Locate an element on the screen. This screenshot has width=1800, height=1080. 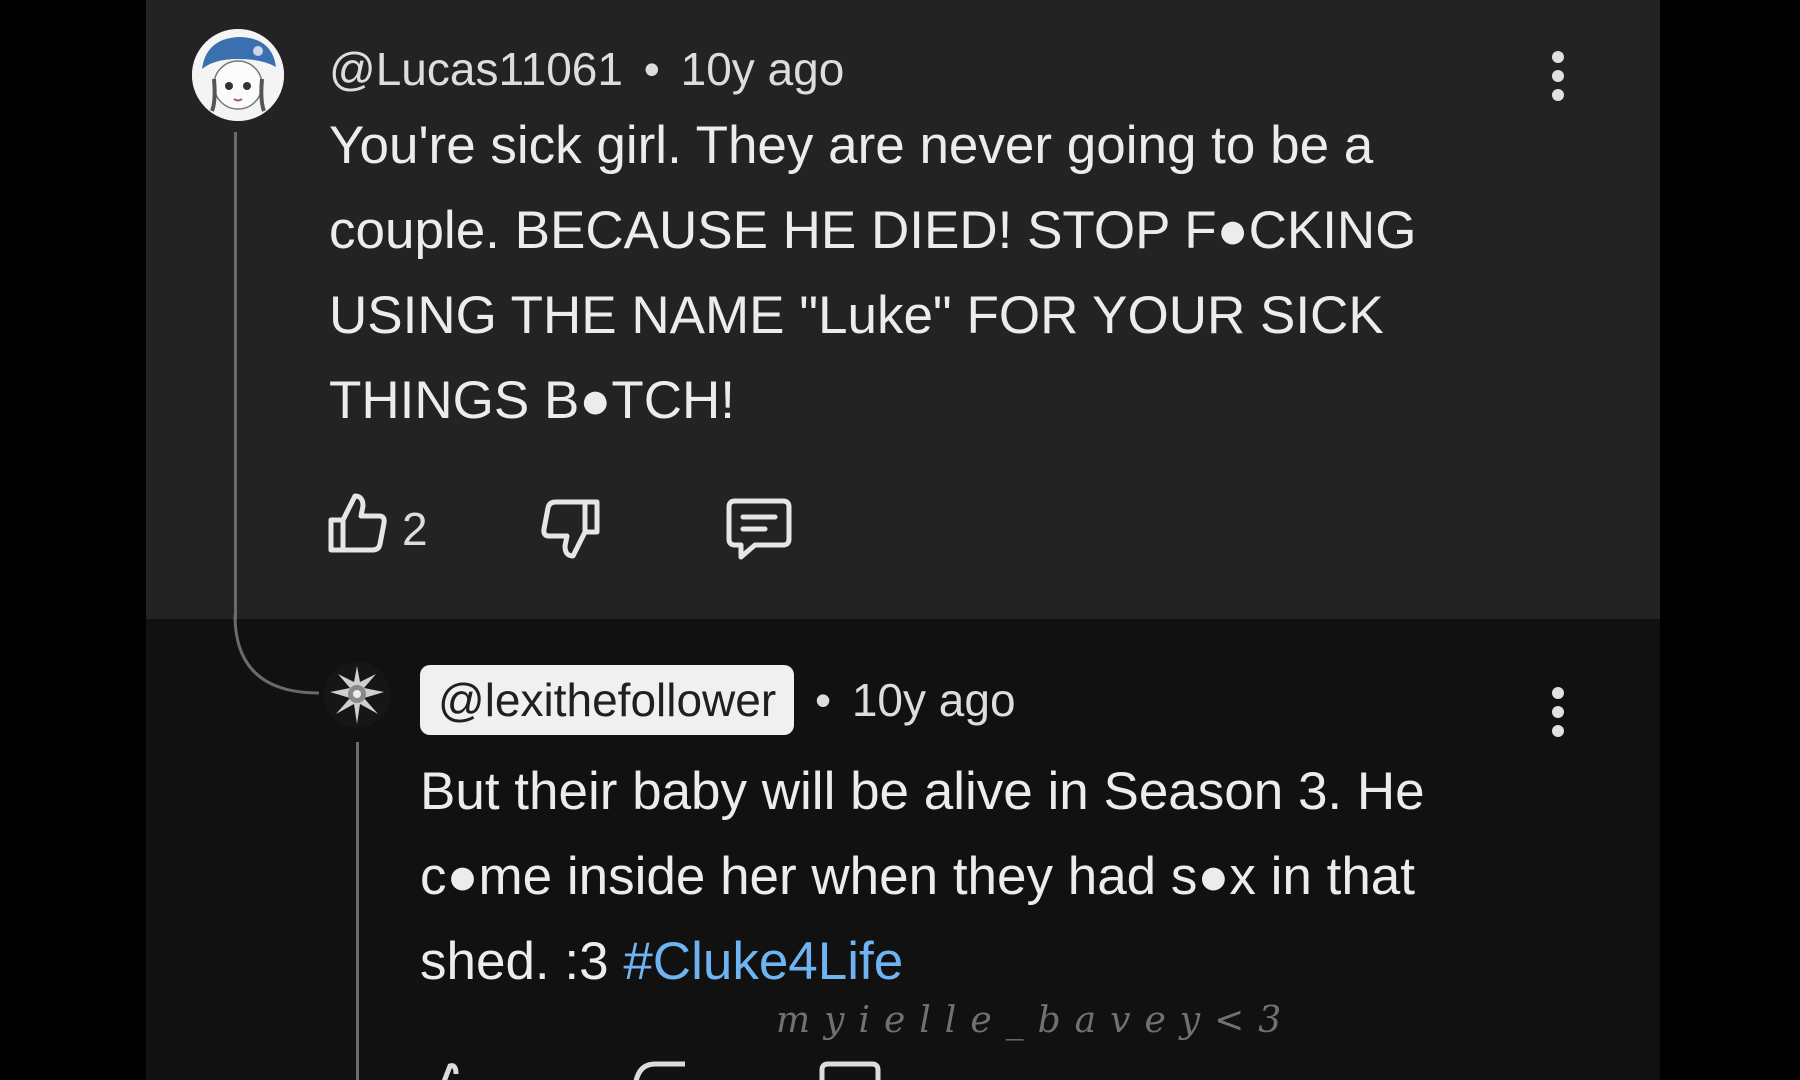
comment-line: THINGS B●TCH! is located at coordinates (532, 400).